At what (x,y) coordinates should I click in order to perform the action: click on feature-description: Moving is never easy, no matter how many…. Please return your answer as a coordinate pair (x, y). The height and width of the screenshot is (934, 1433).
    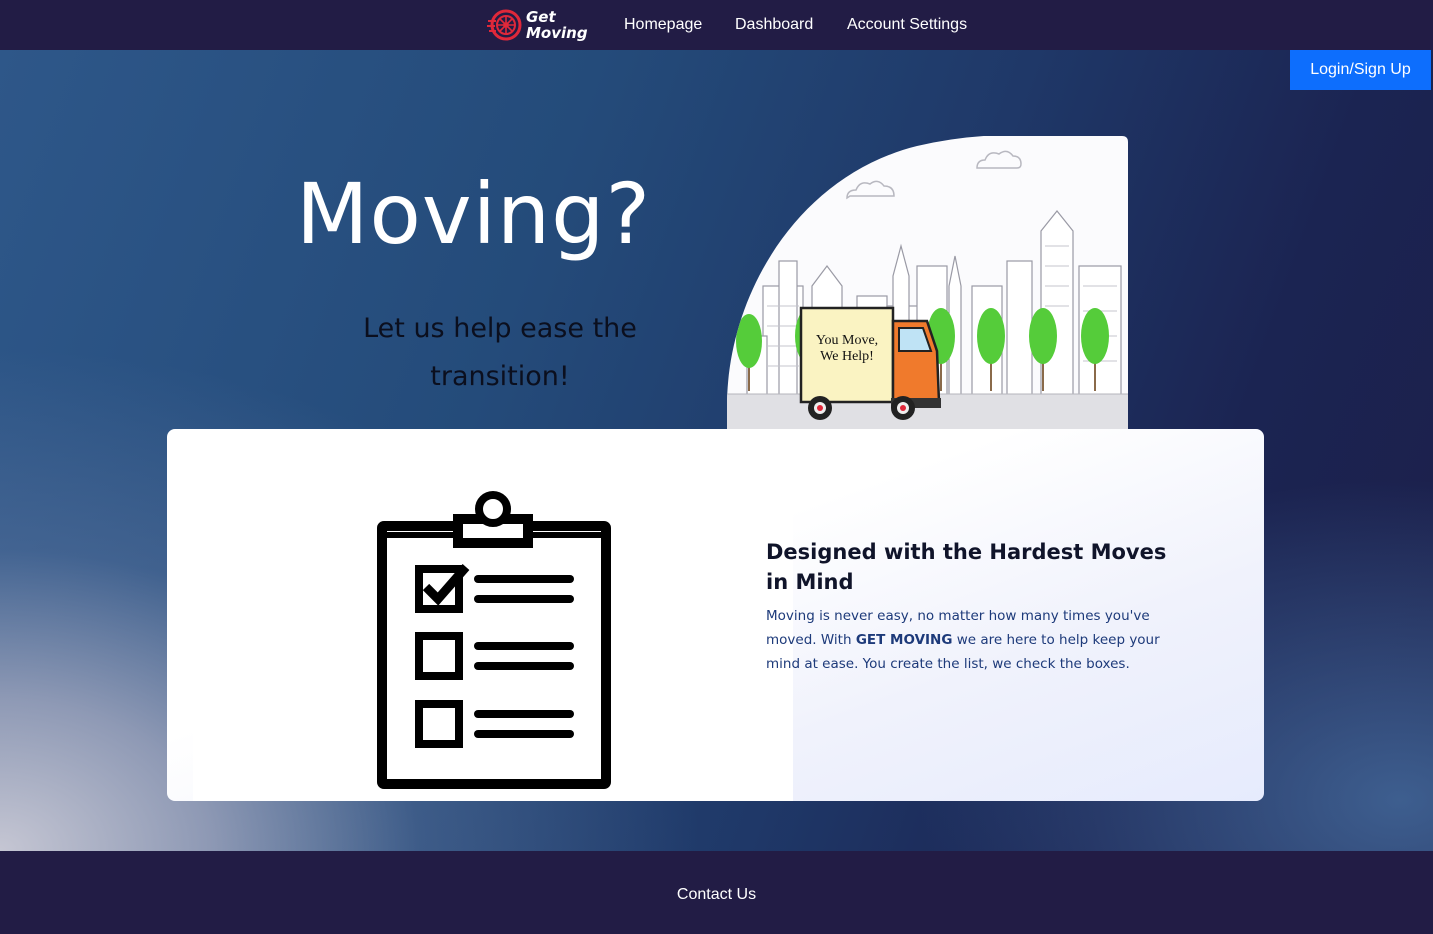
    Looking at the image, I should click on (981, 640).